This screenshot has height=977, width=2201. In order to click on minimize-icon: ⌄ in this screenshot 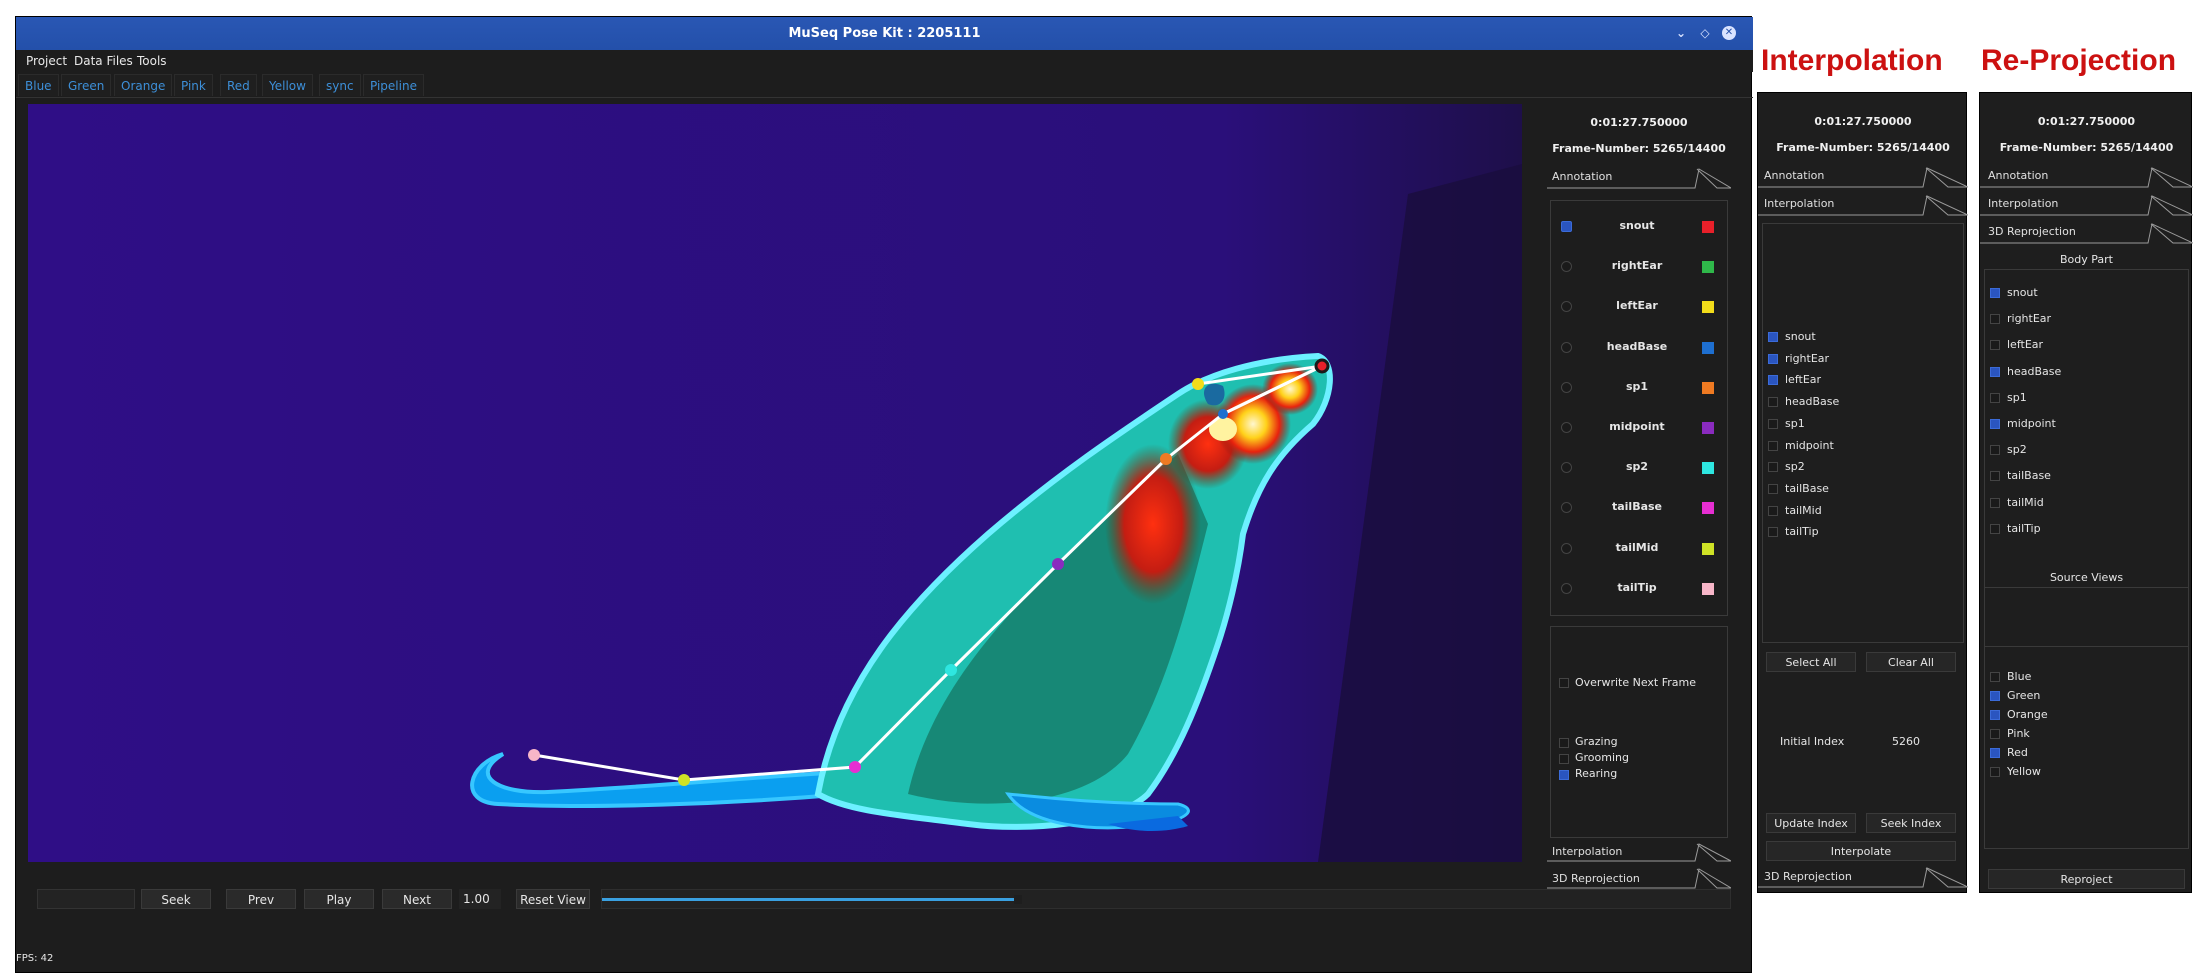, I will do `click(1681, 33)`.